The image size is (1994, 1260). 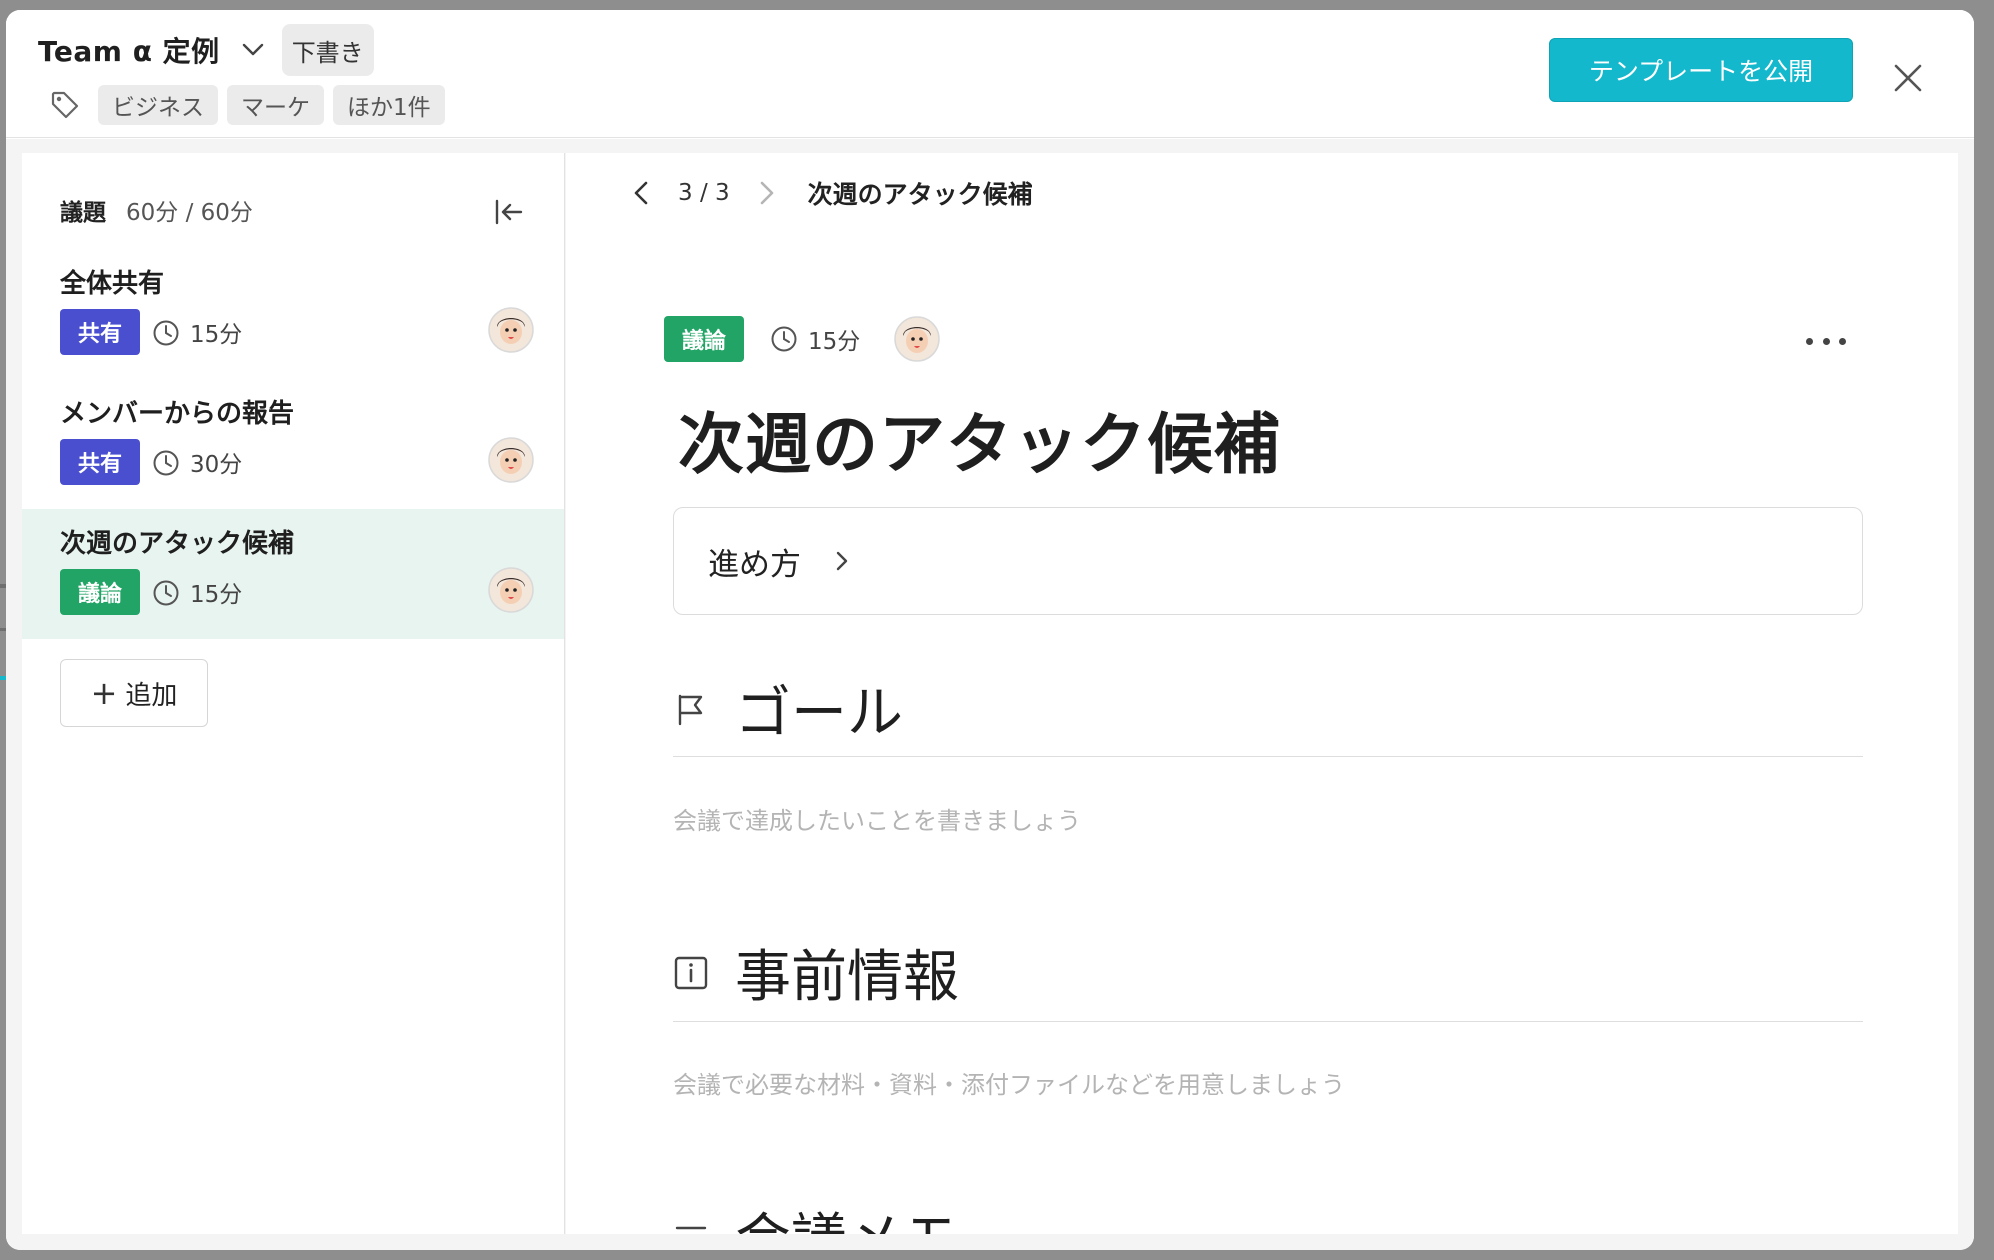 What do you see at coordinates (802, 339) in the screenshot?
I see `agenda-meta: 議論 15分` at bounding box center [802, 339].